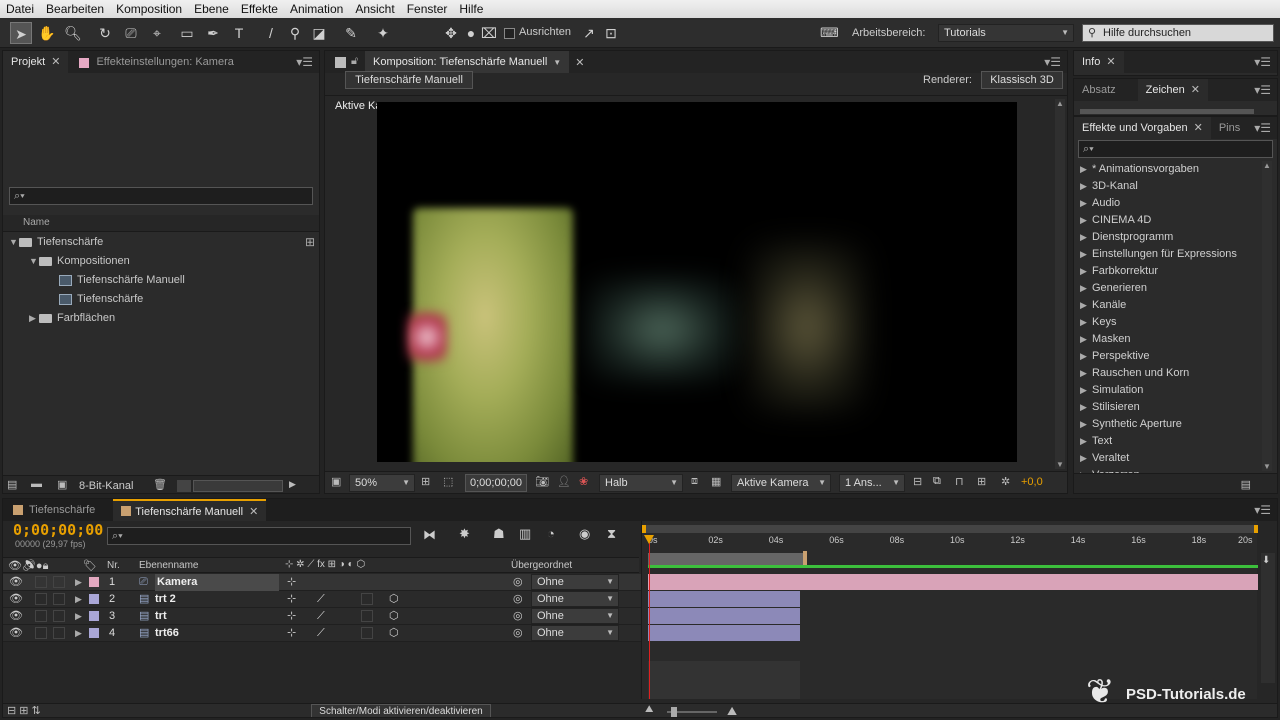  I want to click on time-navigator, so click(950, 529).